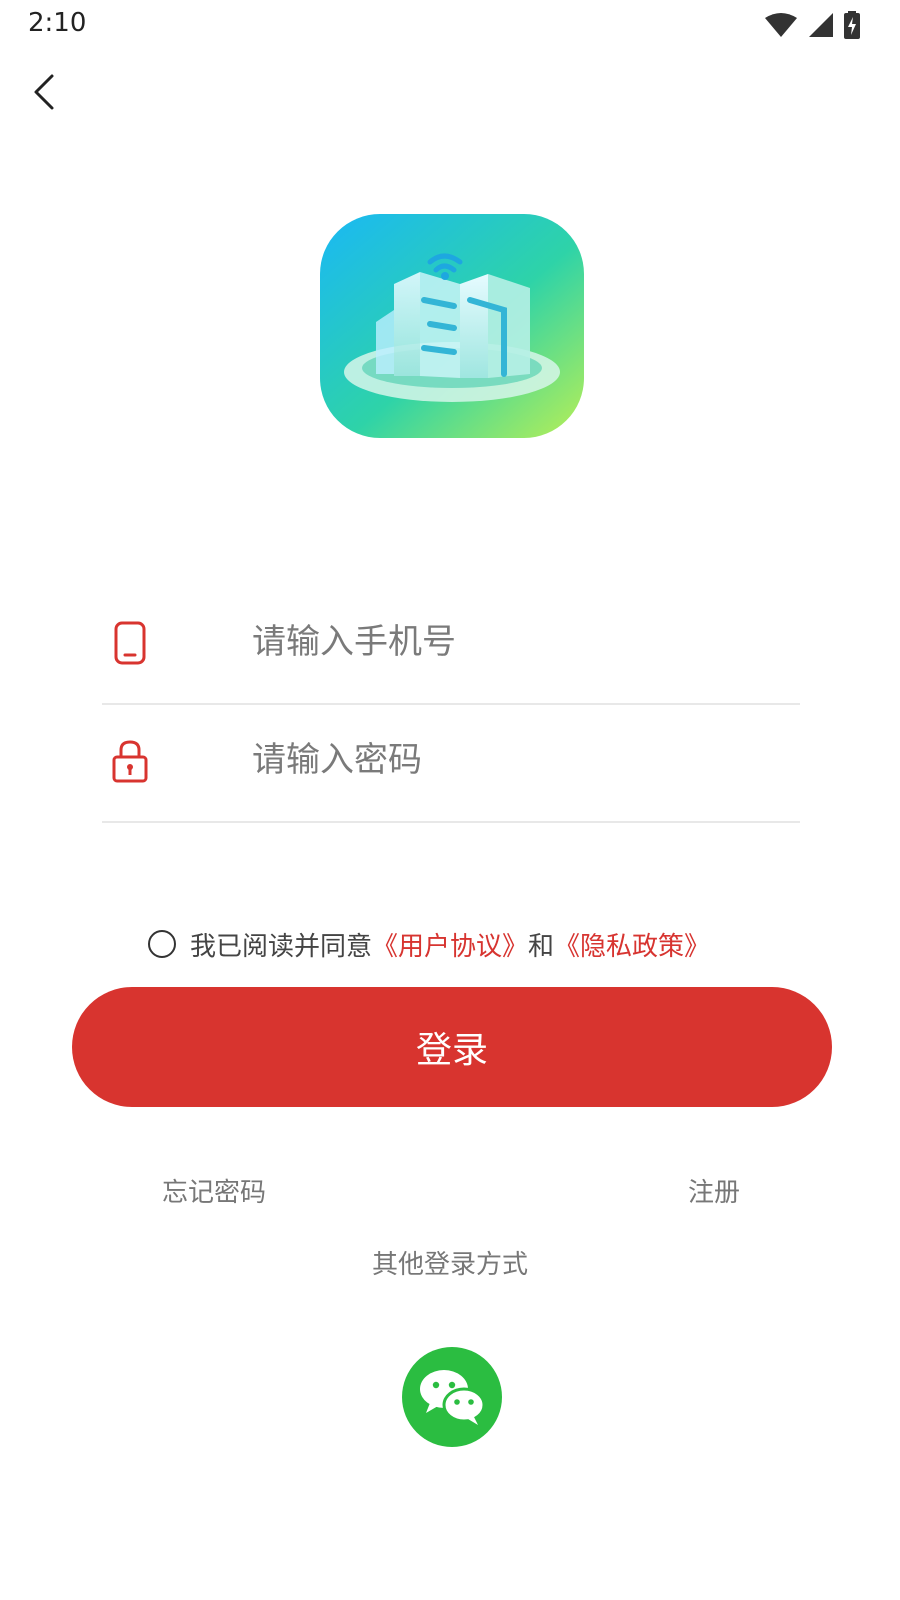  I want to click on password-input, so click(517, 760).